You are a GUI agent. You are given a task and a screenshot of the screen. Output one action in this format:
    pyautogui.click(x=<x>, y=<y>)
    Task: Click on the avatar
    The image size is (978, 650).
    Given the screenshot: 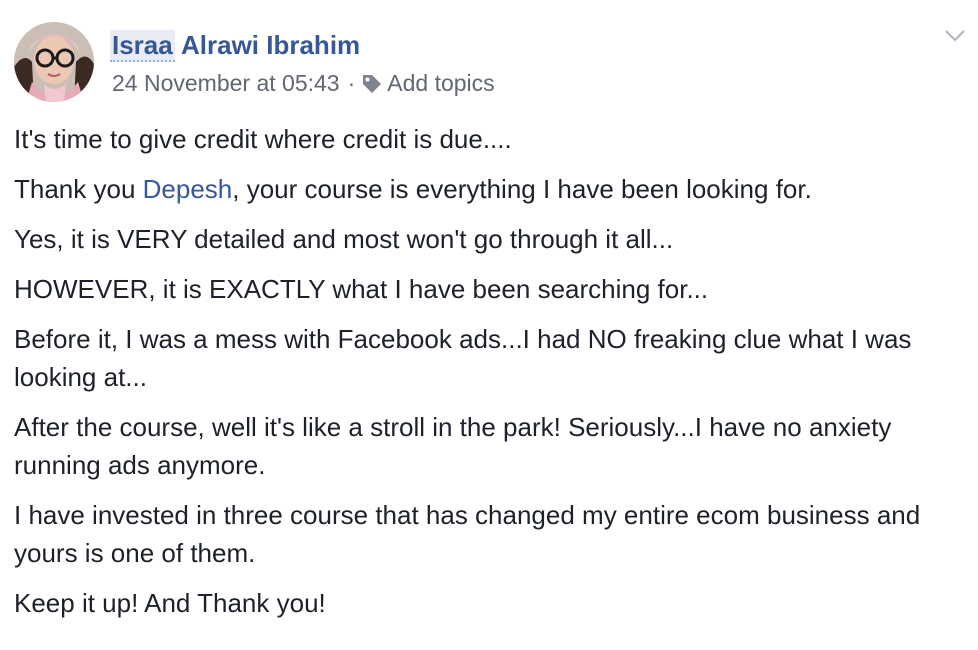 What is the action you would take?
    pyautogui.click(x=54, y=62)
    